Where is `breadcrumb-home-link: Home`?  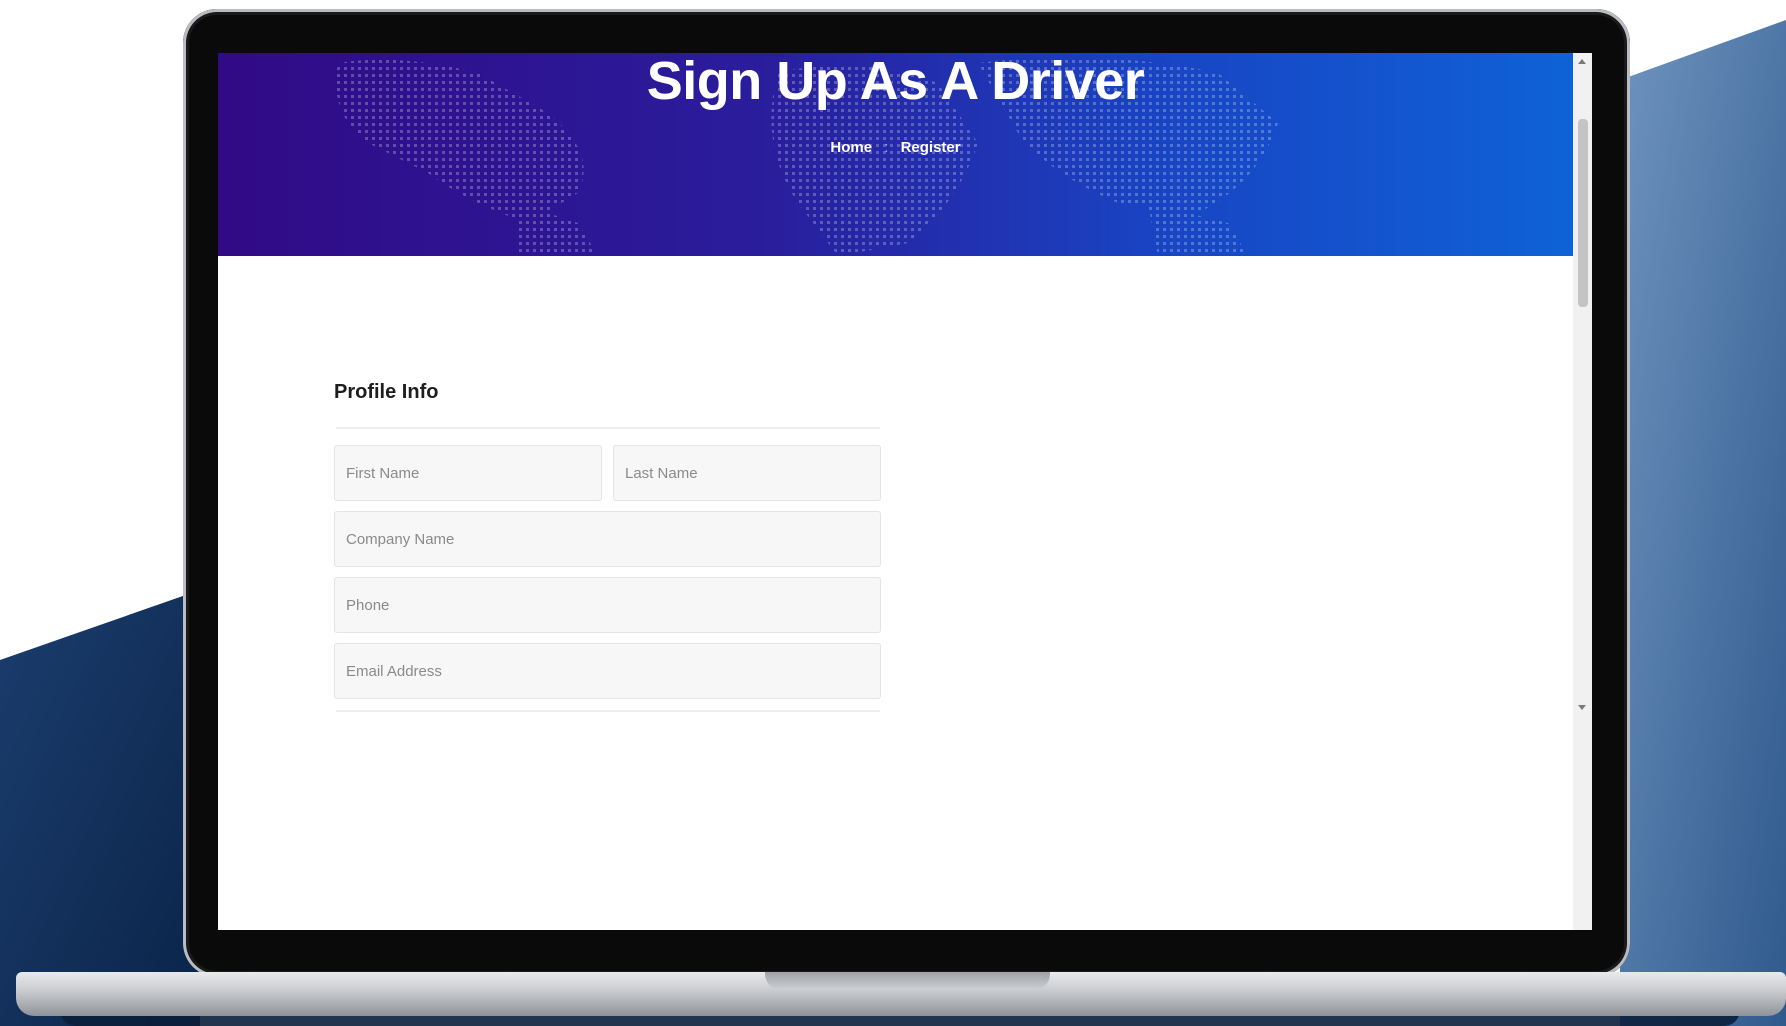 breadcrumb-home-link: Home is located at coordinates (851, 147).